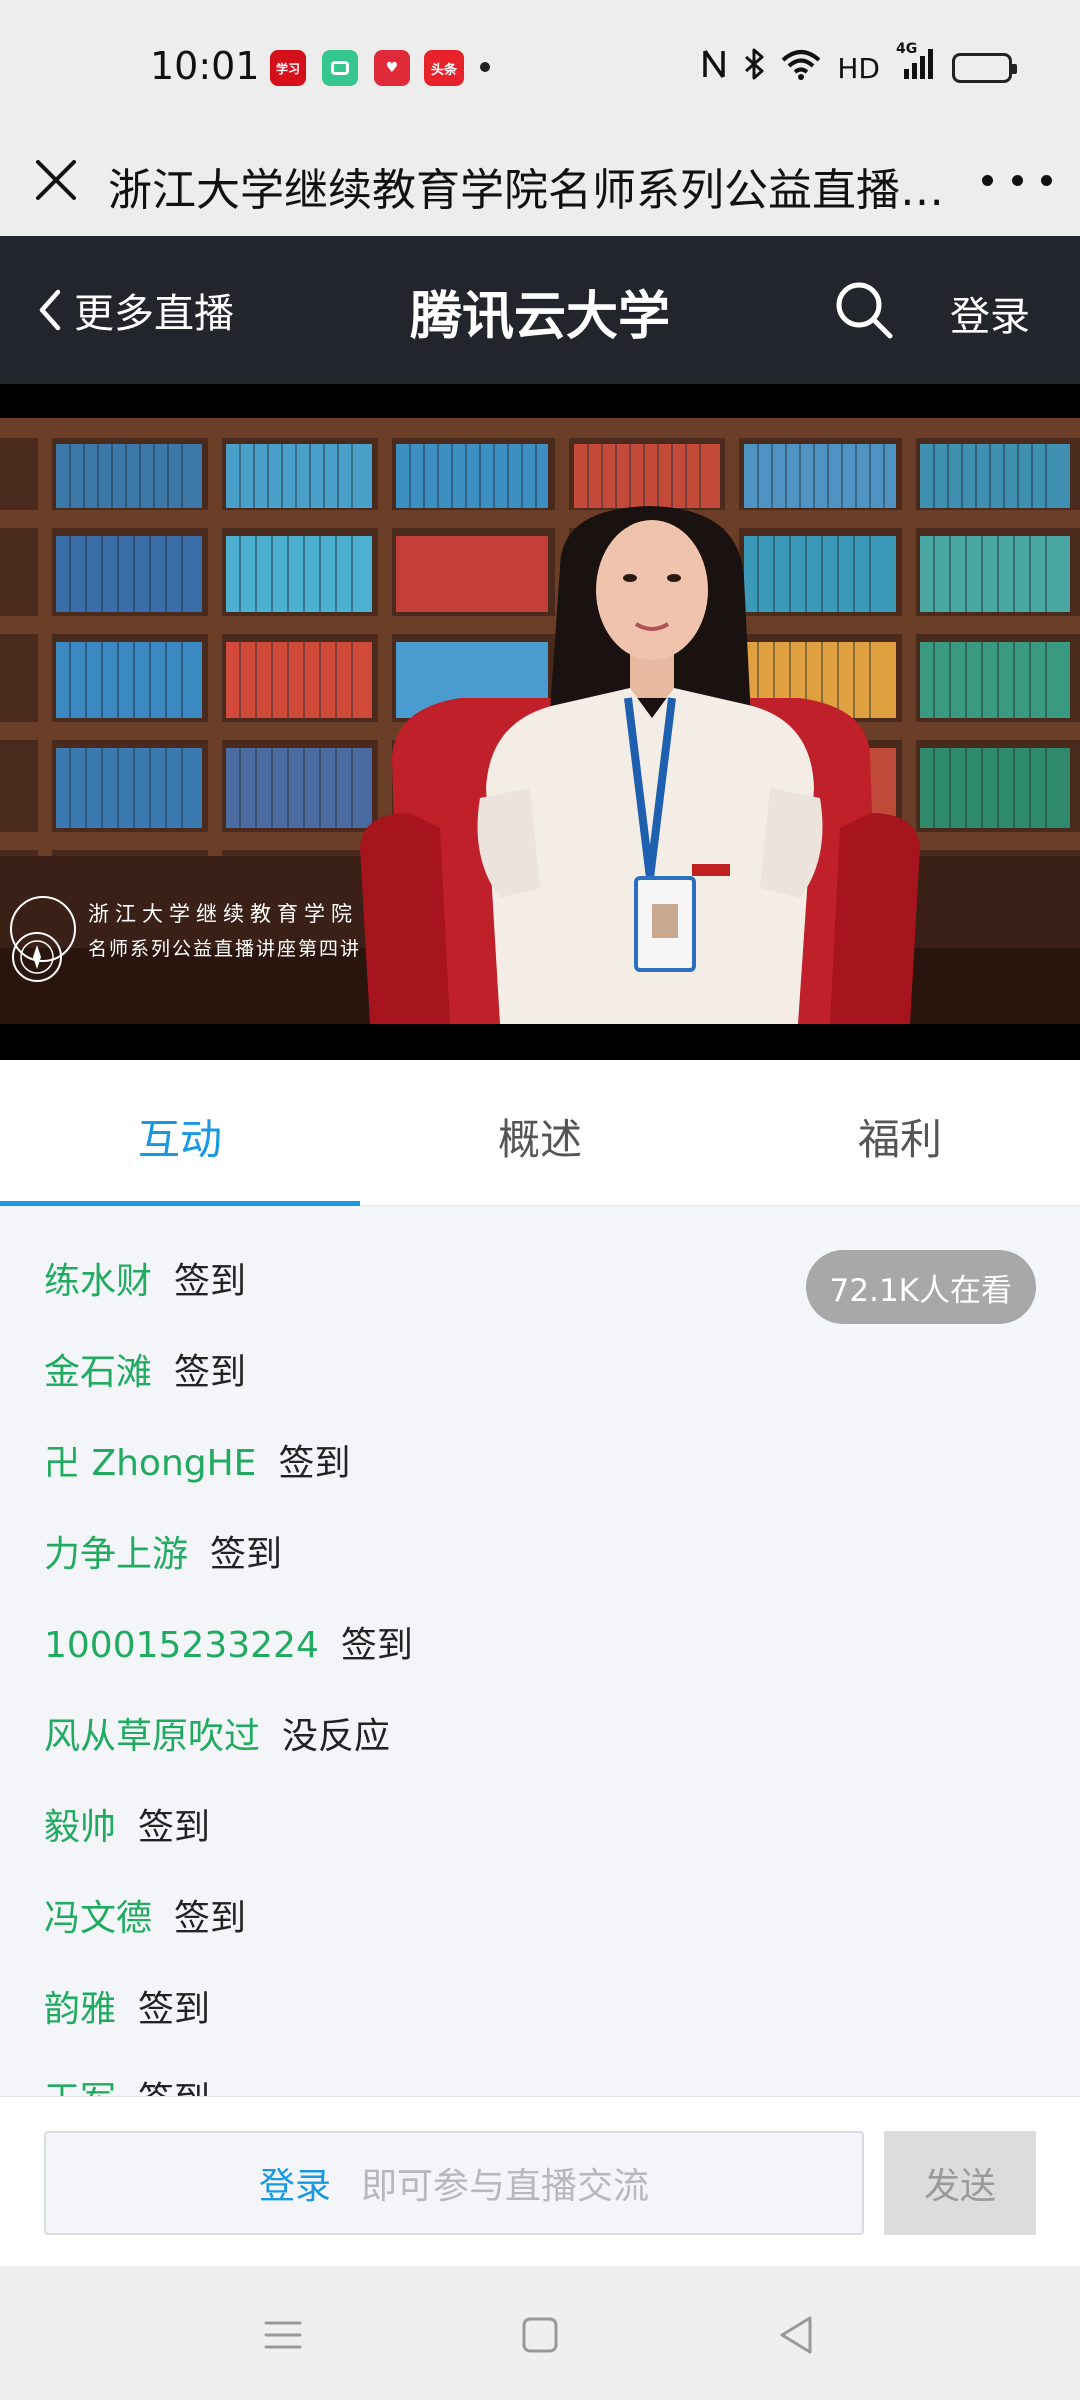 This screenshot has height=2400, width=1080. I want to click on hd-label: HD, so click(858, 68).